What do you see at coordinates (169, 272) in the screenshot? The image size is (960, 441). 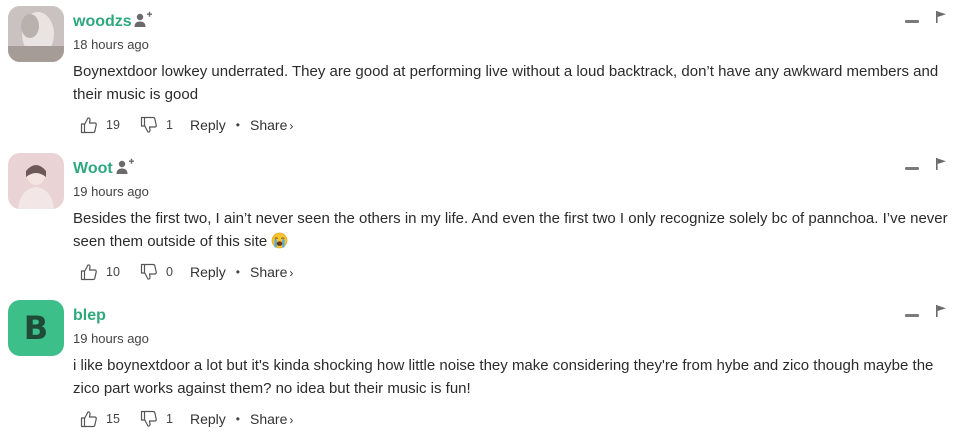 I see `dislike-count: 0` at bounding box center [169, 272].